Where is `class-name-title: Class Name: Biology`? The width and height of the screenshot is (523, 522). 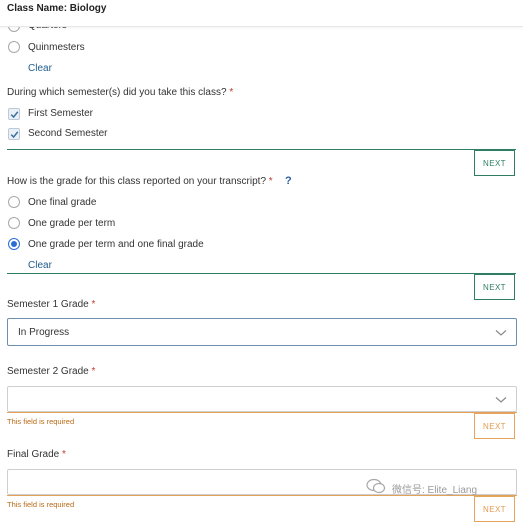 class-name-title: Class Name: Biology is located at coordinates (57, 8).